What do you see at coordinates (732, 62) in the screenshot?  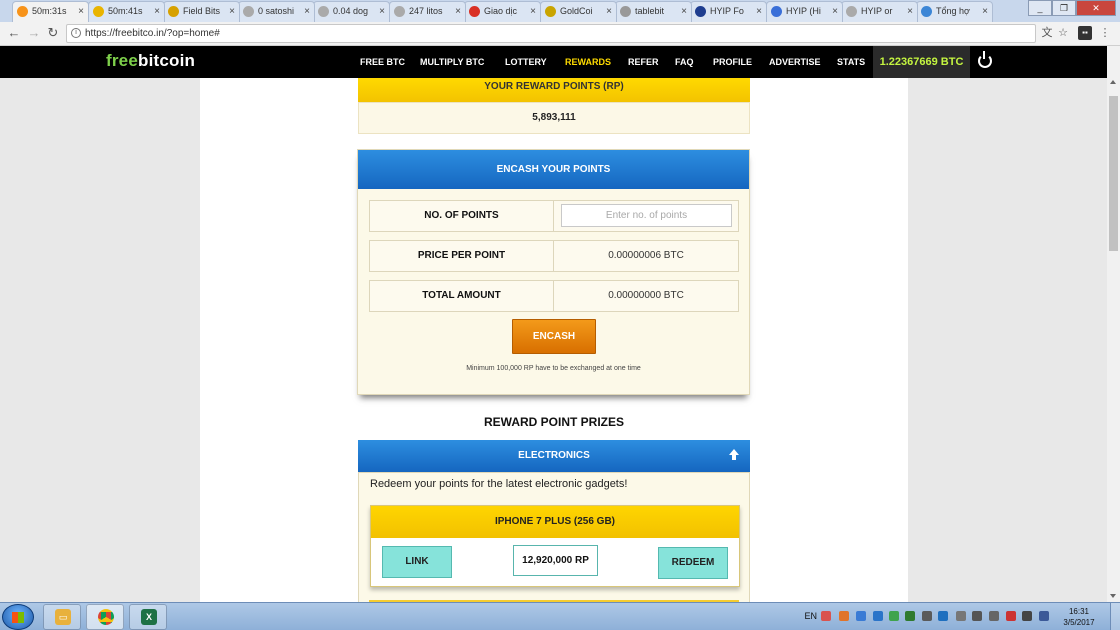 I see `nav-profile: PROFILE` at bounding box center [732, 62].